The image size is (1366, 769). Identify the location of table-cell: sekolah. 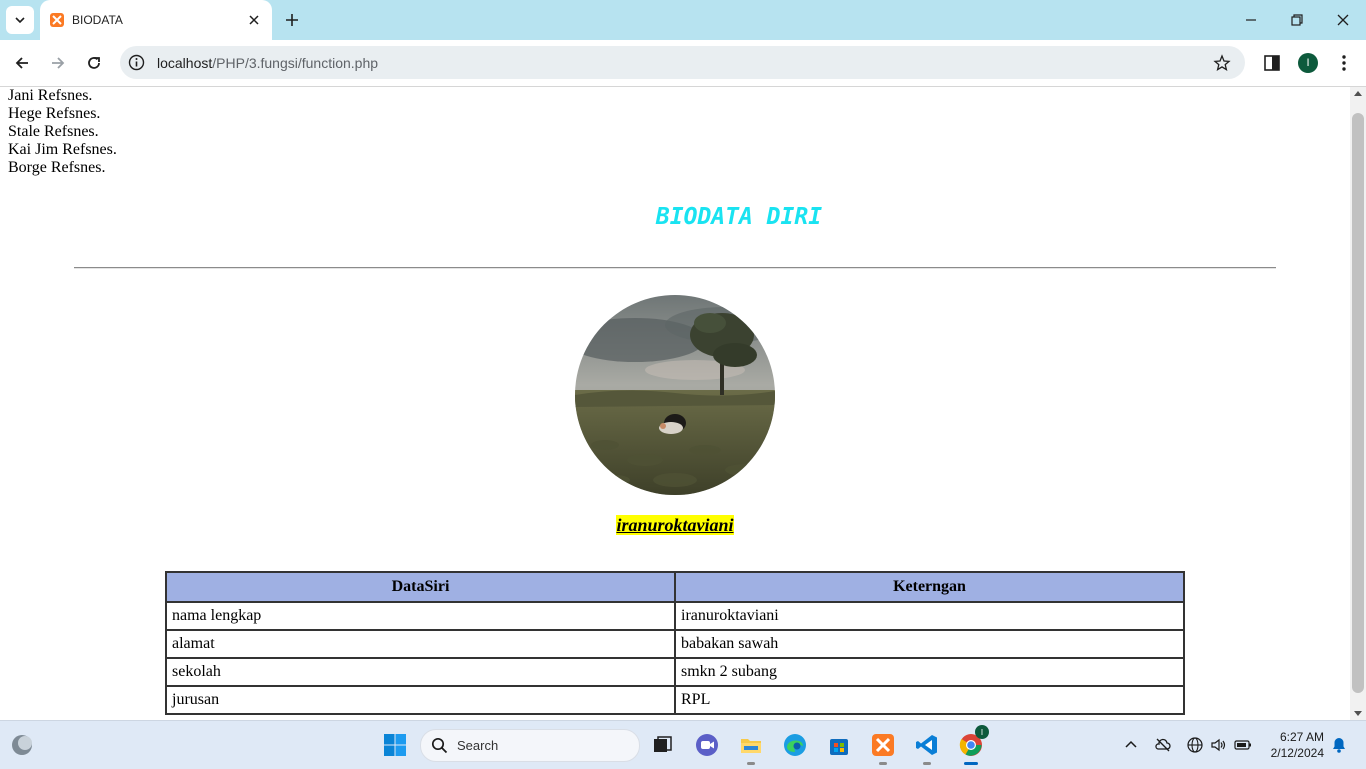
(420, 672).